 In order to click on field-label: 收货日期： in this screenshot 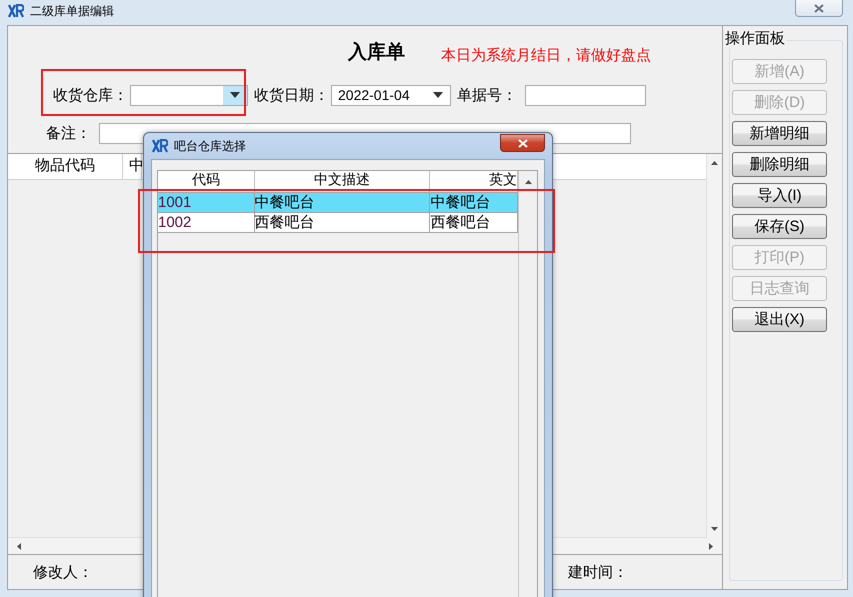, I will do `click(291, 95)`.